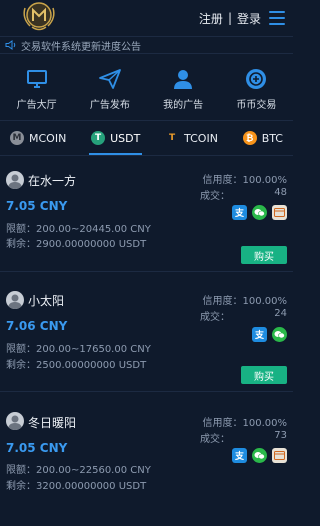 This screenshot has width=320, height=526. What do you see at coordinates (183, 105) in the screenshot?
I see `nav-my-ads-label: 我的广告` at bounding box center [183, 105].